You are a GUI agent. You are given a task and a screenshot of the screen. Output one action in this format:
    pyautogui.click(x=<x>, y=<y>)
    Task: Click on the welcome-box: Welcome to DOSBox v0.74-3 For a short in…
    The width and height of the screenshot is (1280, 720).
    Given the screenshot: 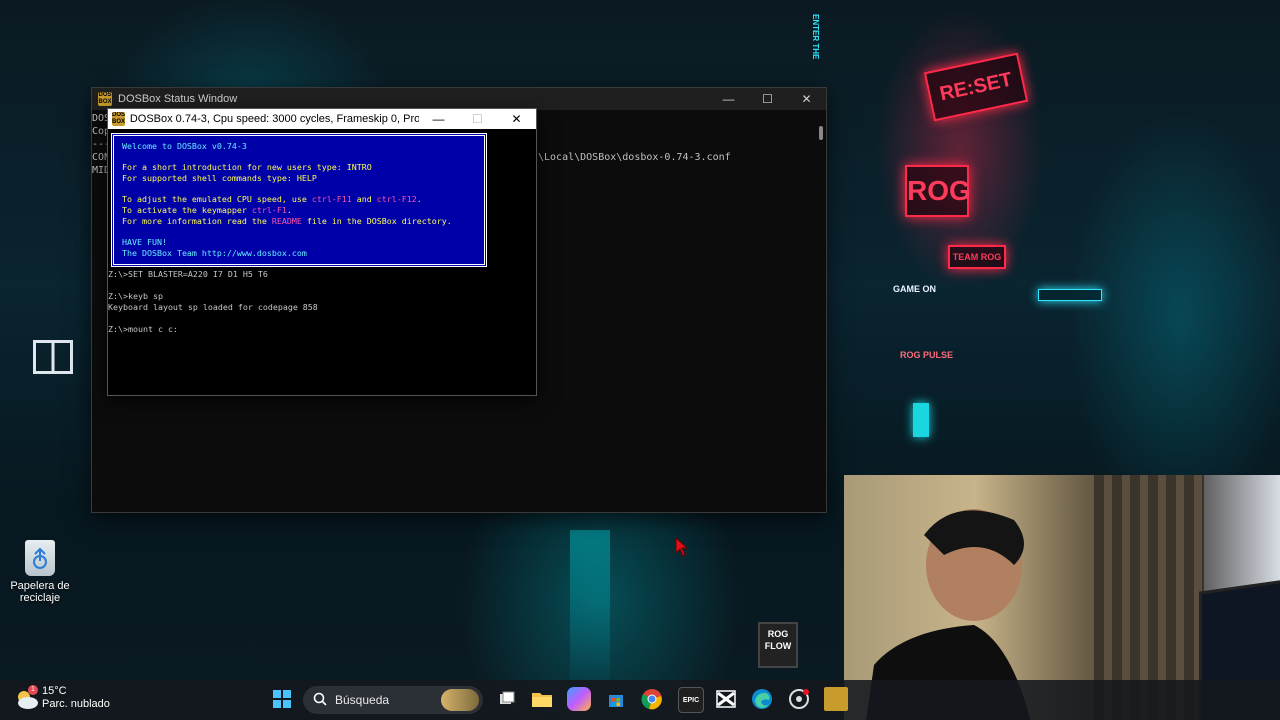 What is the action you would take?
    pyautogui.click(x=299, y=200)
    